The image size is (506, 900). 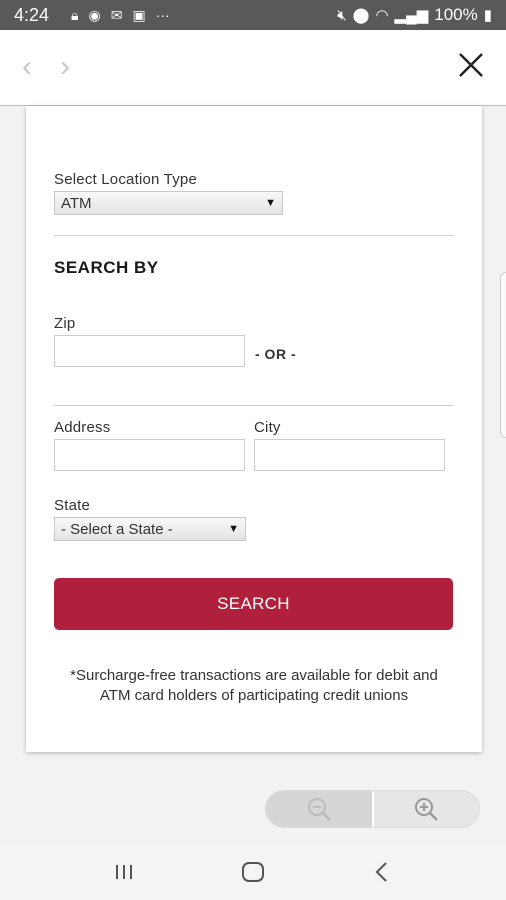 I want to click on status-time: 4:24, so click(x=32, y=14).